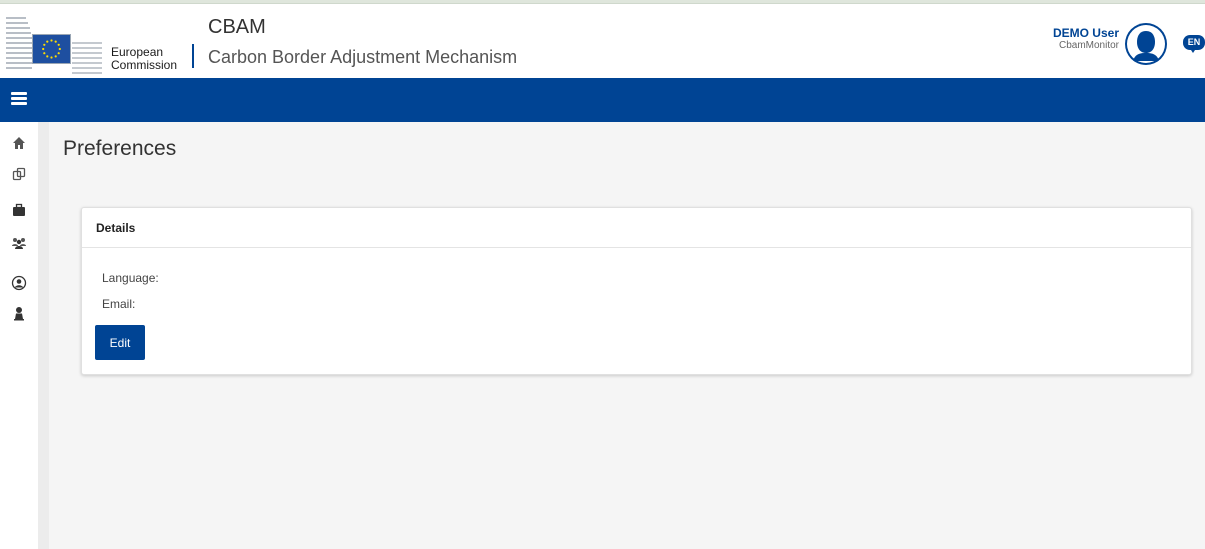 The width and height of the screenshot is (1205, 549). Describe the element at coordinates (116, 228) in the screenshot. I see `card-title: Details` at that location.